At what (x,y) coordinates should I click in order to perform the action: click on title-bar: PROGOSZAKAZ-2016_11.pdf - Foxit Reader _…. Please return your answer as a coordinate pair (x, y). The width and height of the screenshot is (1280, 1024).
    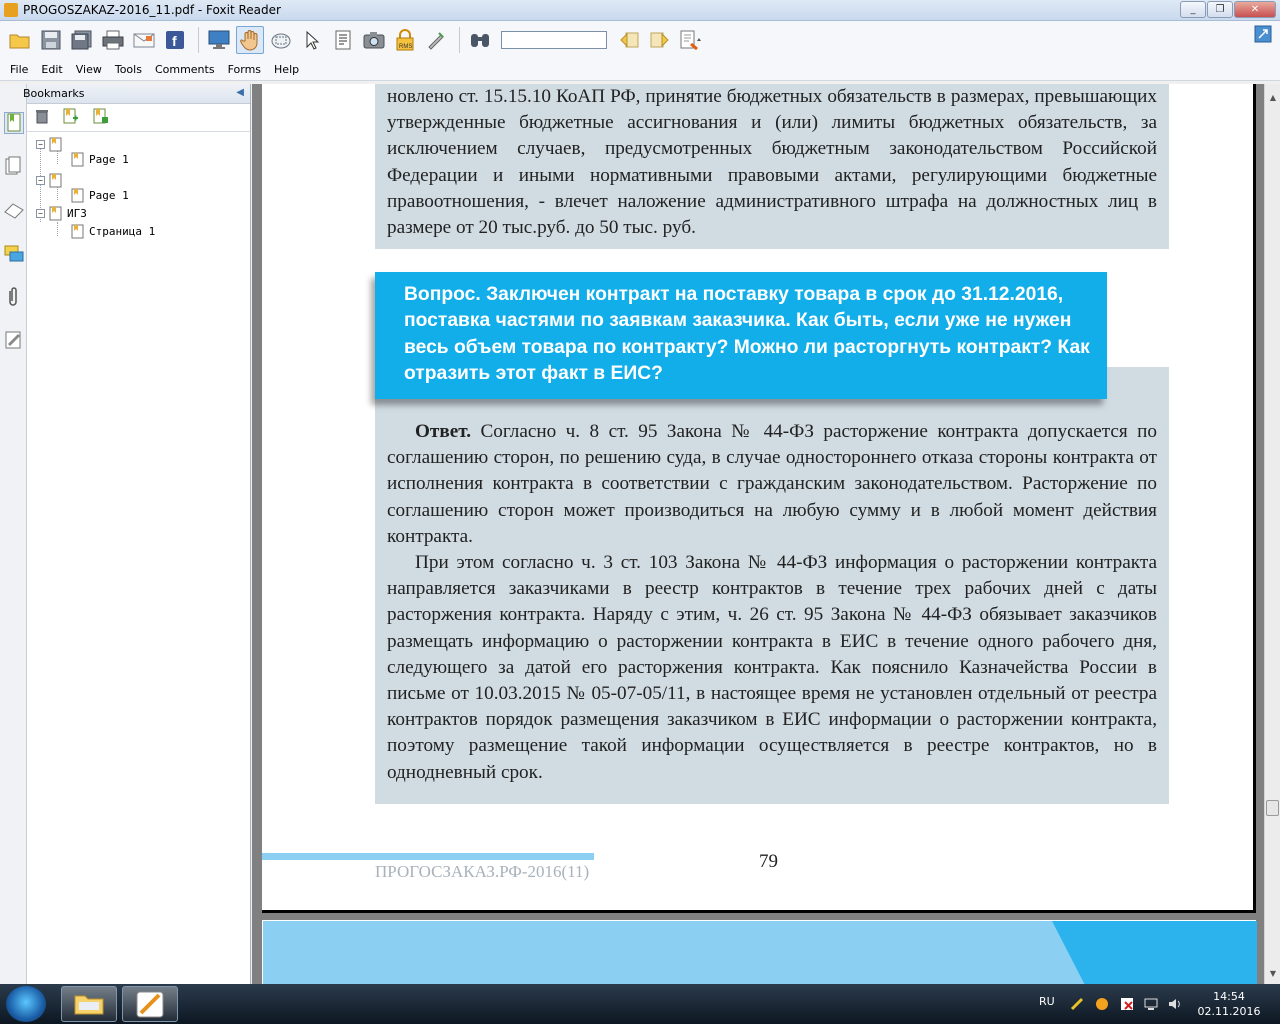
    Looking at the image, I should click on (640, 10).